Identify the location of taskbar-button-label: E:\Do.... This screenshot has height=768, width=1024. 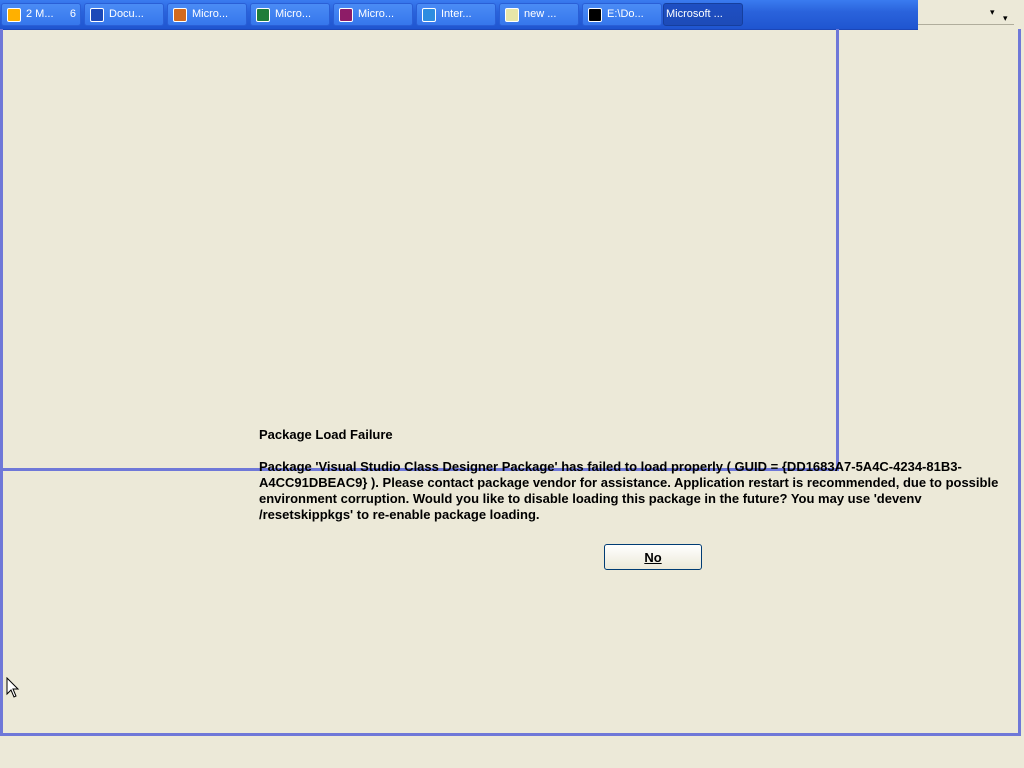
(625, 14).